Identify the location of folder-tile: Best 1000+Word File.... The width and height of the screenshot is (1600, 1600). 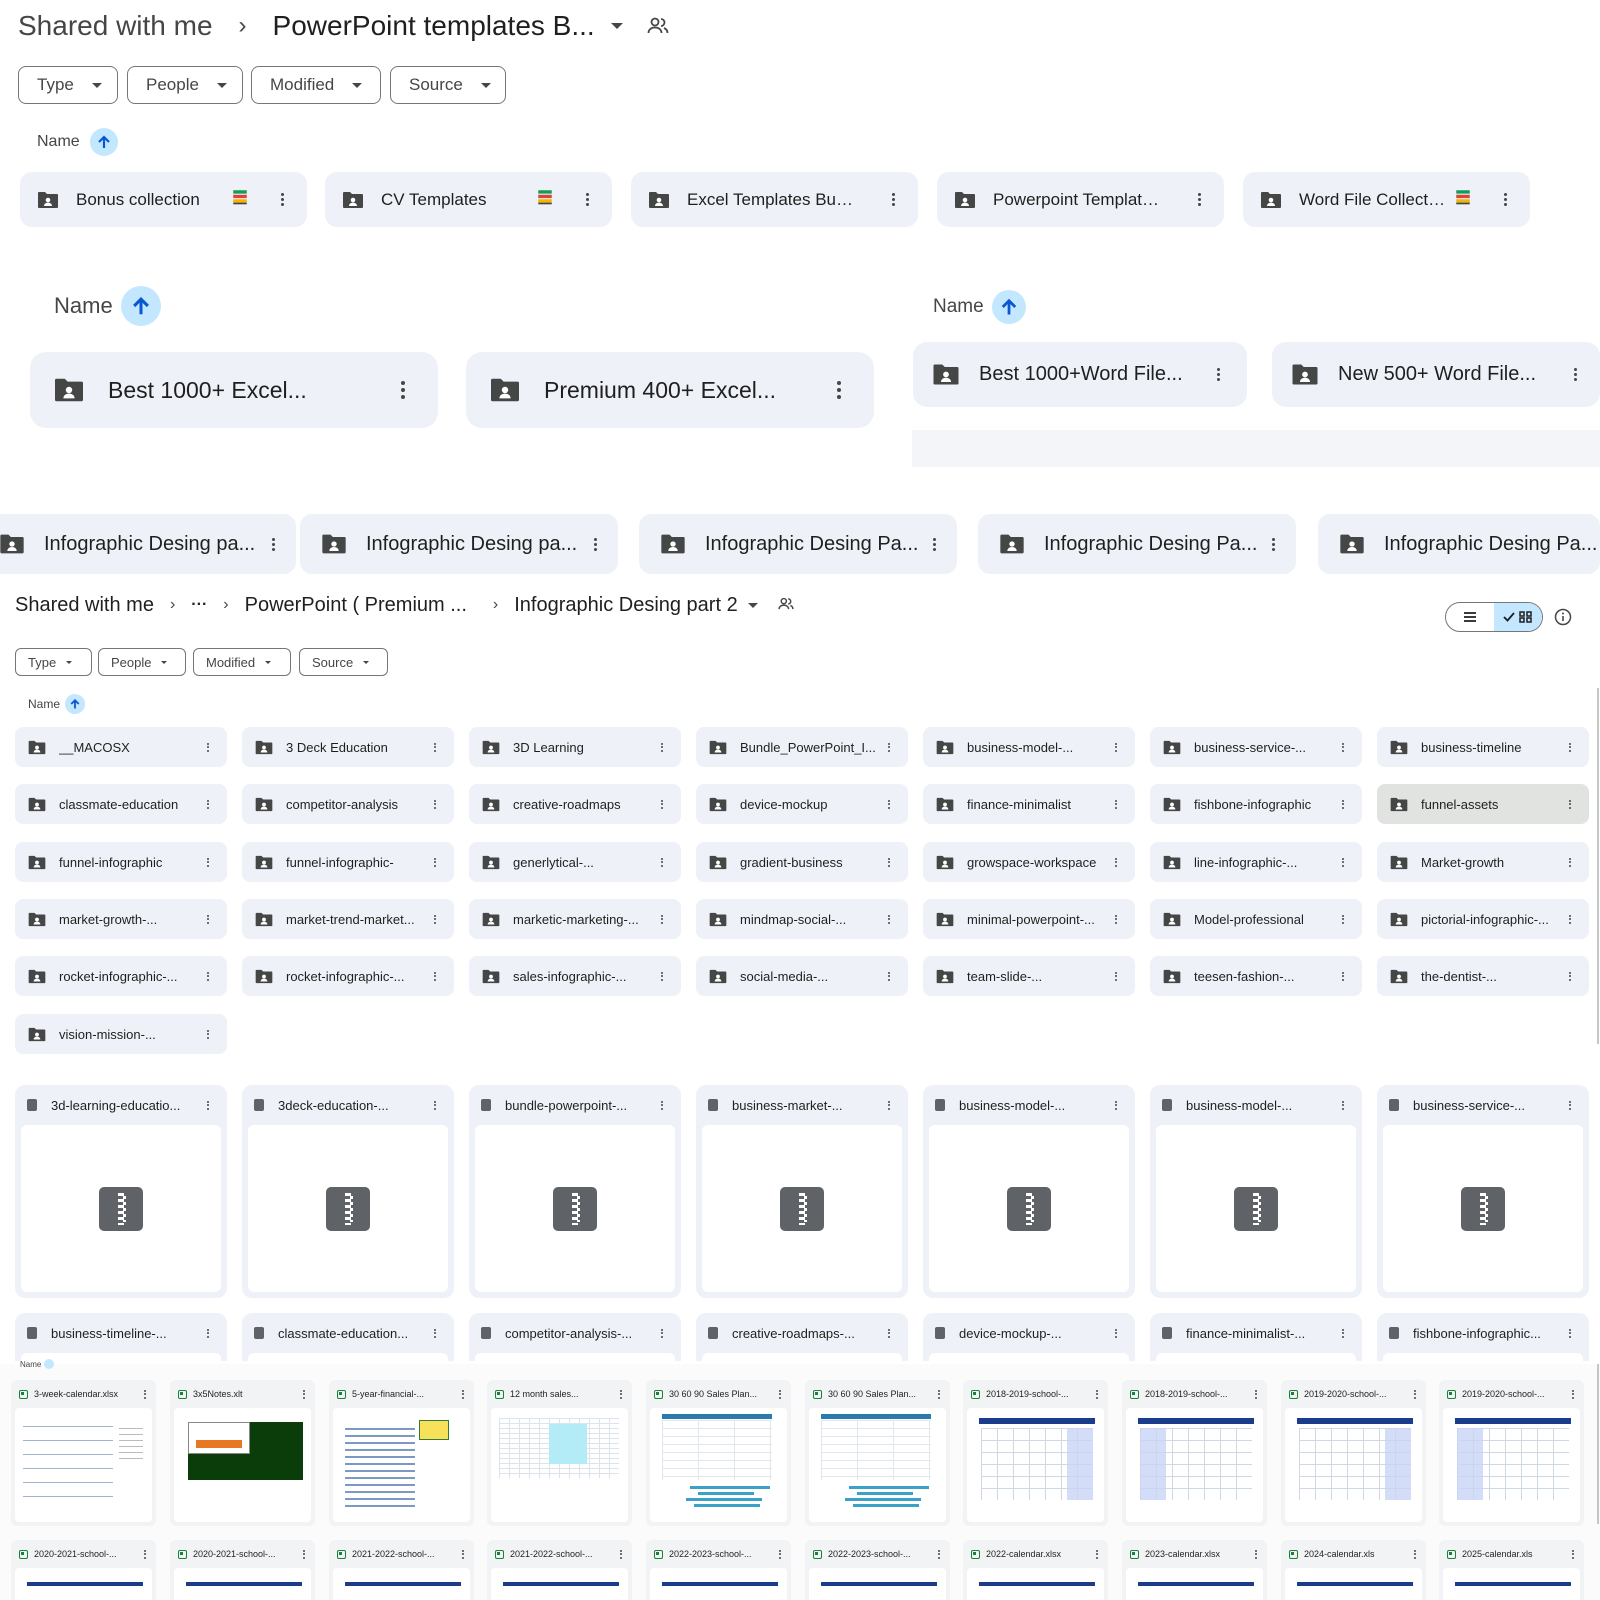
(1080, 374).